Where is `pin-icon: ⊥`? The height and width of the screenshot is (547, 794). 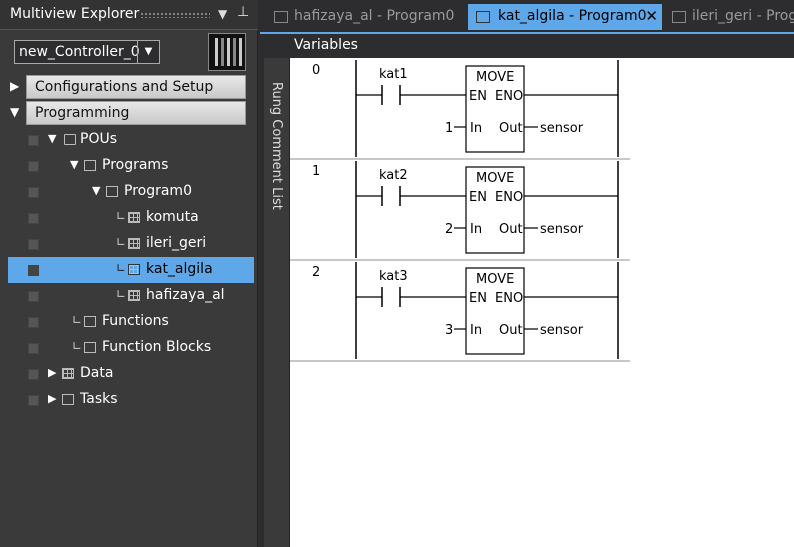
pin-icon: ⊥ is located at coordinates (243, 12).